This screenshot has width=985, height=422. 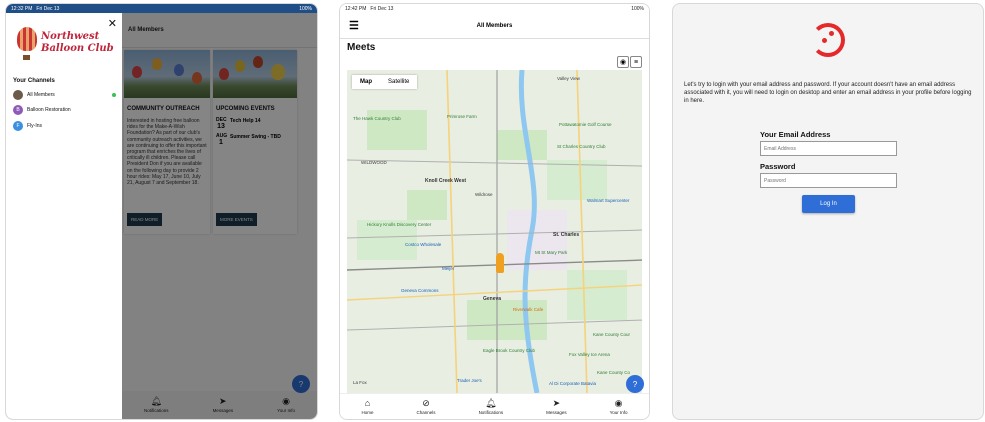 I want to click on status-time: 12:32 PM, so click(x=22, y=8).